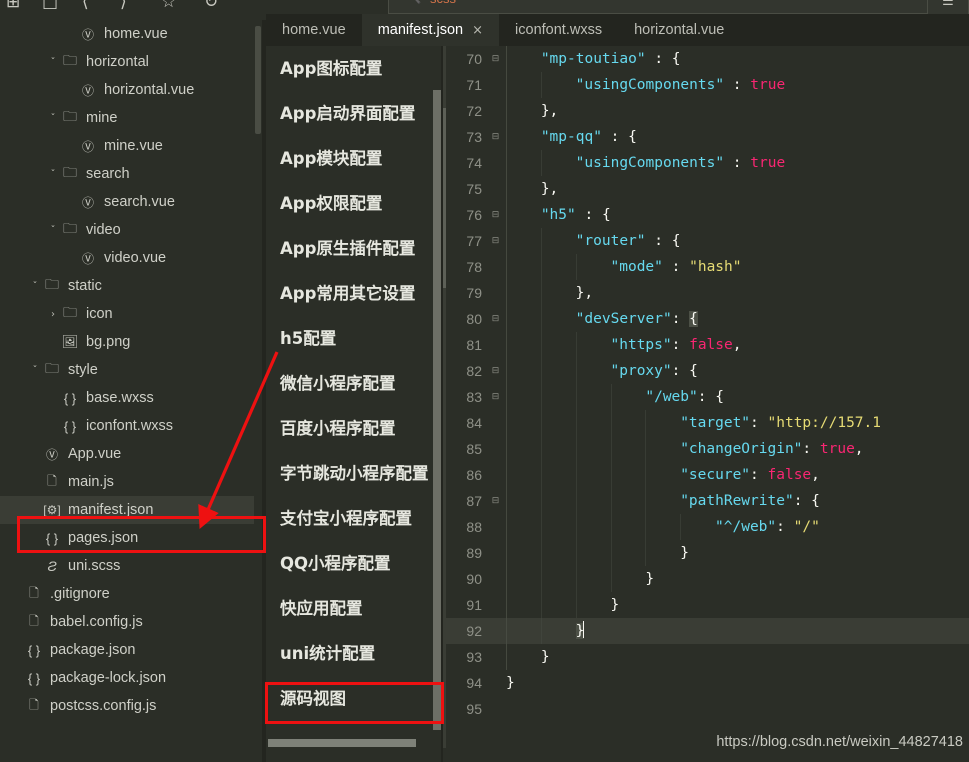 Image resolution: width=969 pixels, height=762 pixels. Describe the element at coordinates (131, 258) in the screenshot. I see `tree-item-video-vue: Ⓥvideo.vue` at that location.